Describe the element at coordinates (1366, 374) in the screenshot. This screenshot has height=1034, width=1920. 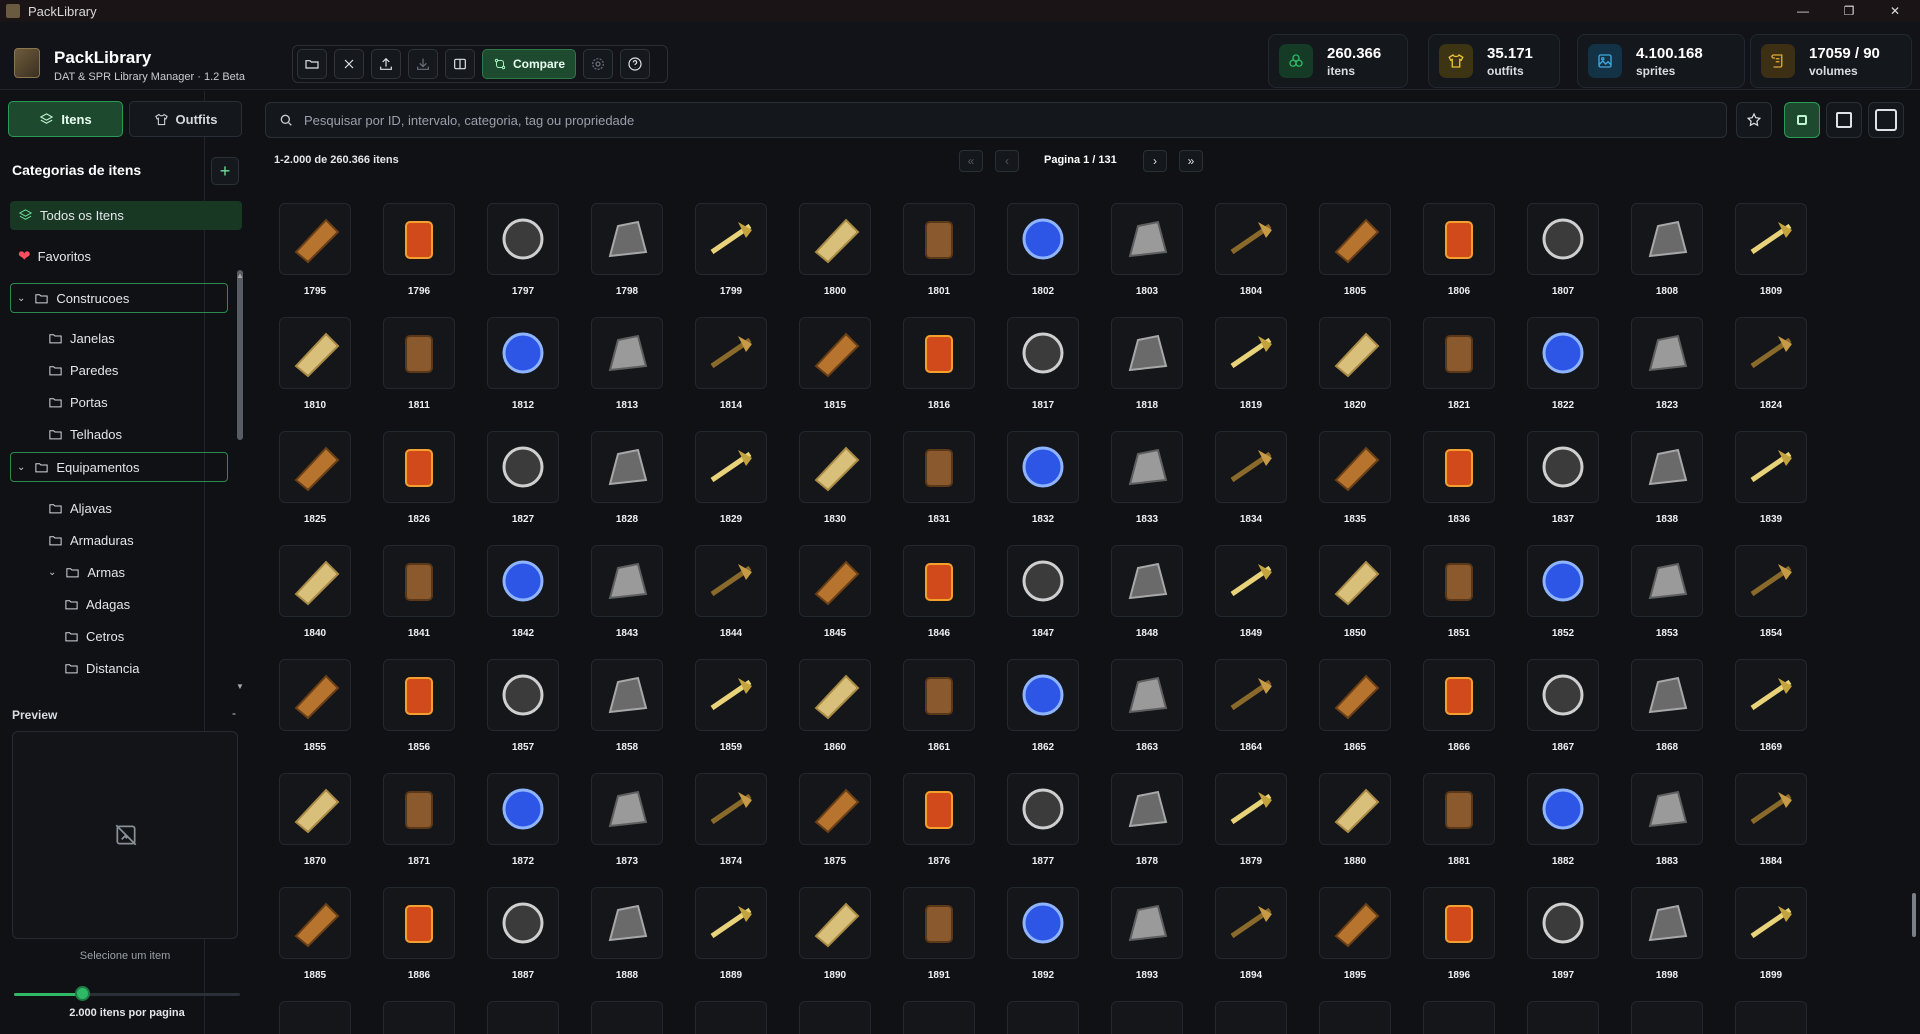
I see `item-cell: 1820` at that location.